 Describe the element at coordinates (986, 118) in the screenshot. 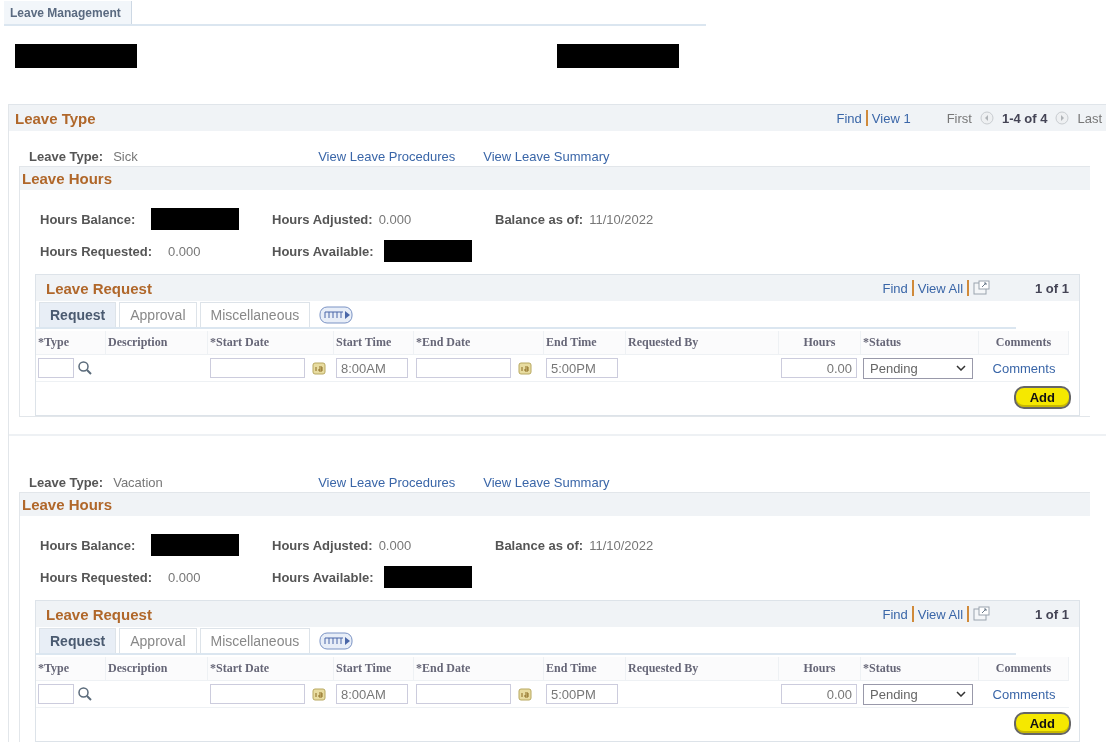

I see `previous-icon` at that location.